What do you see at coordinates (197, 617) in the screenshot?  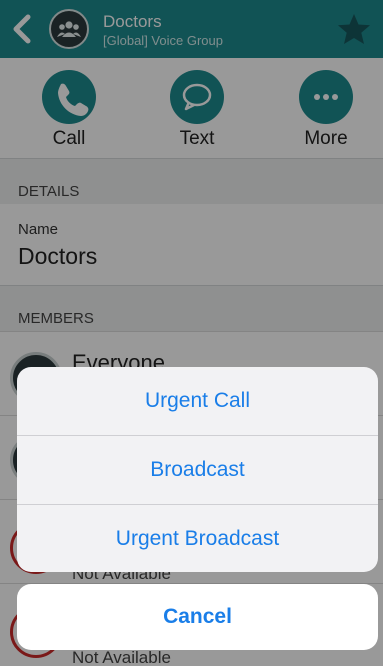 I see `cancel-button: Cancel` at bounding box center [197, 617].